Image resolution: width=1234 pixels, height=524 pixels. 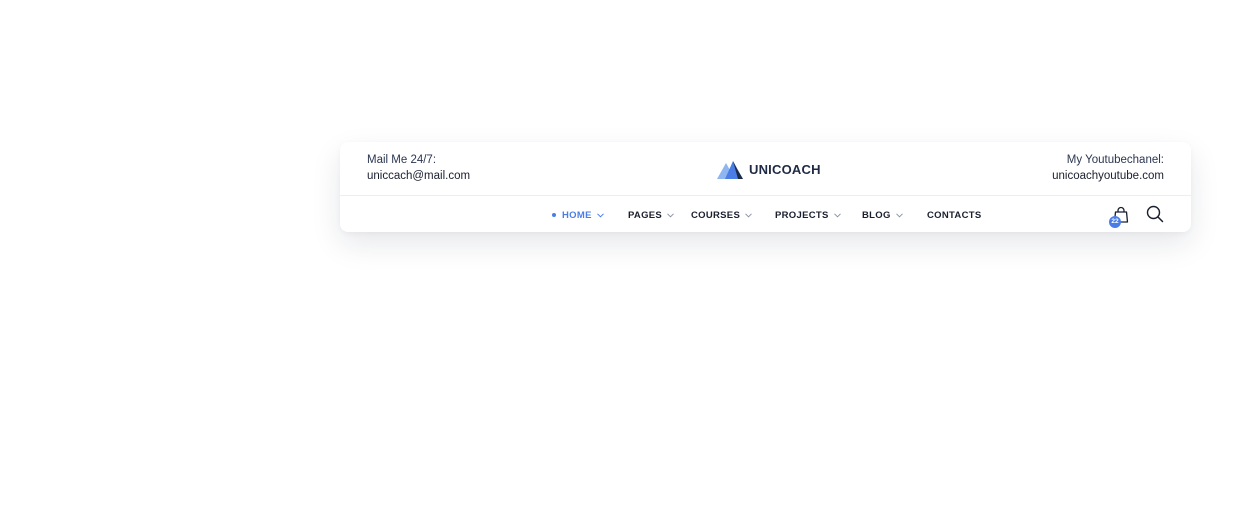 What do you see at coordinates (785, 169) in the screenshot?
I see `logo-text: UNICOACH` at bounding box center [785, 169].